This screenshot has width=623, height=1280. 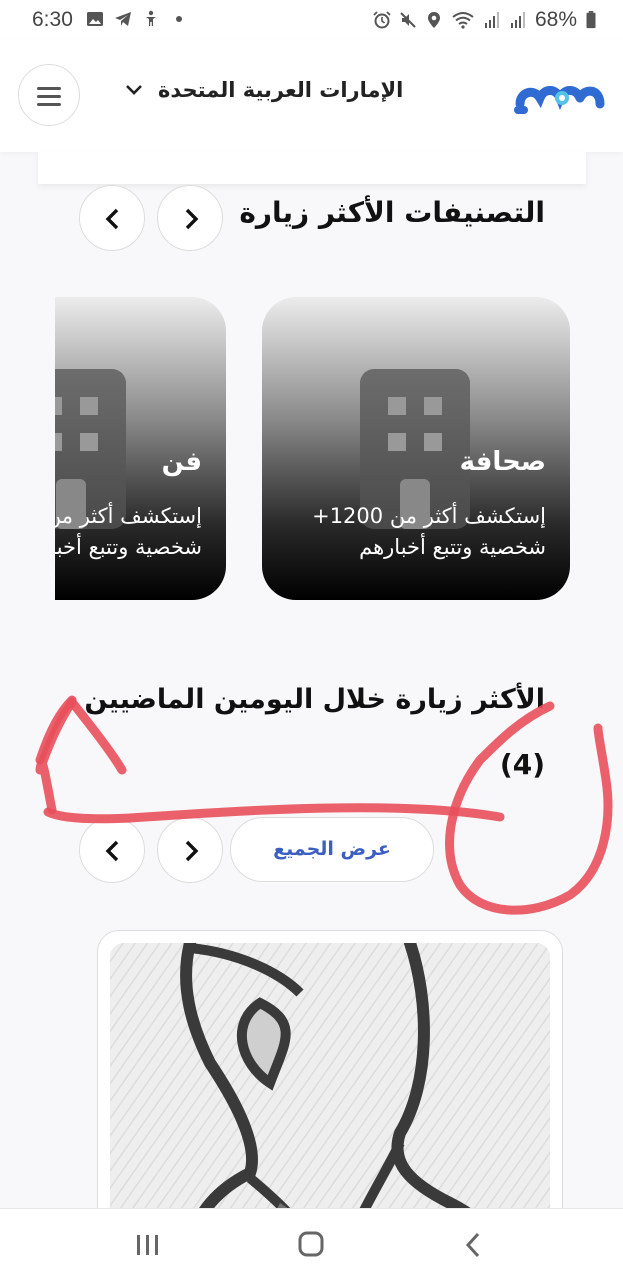 I want to click on category-card-art: فن إستكشف أكثر من شخصية وتتبع أخبارهم, so click(x=140, y=448).